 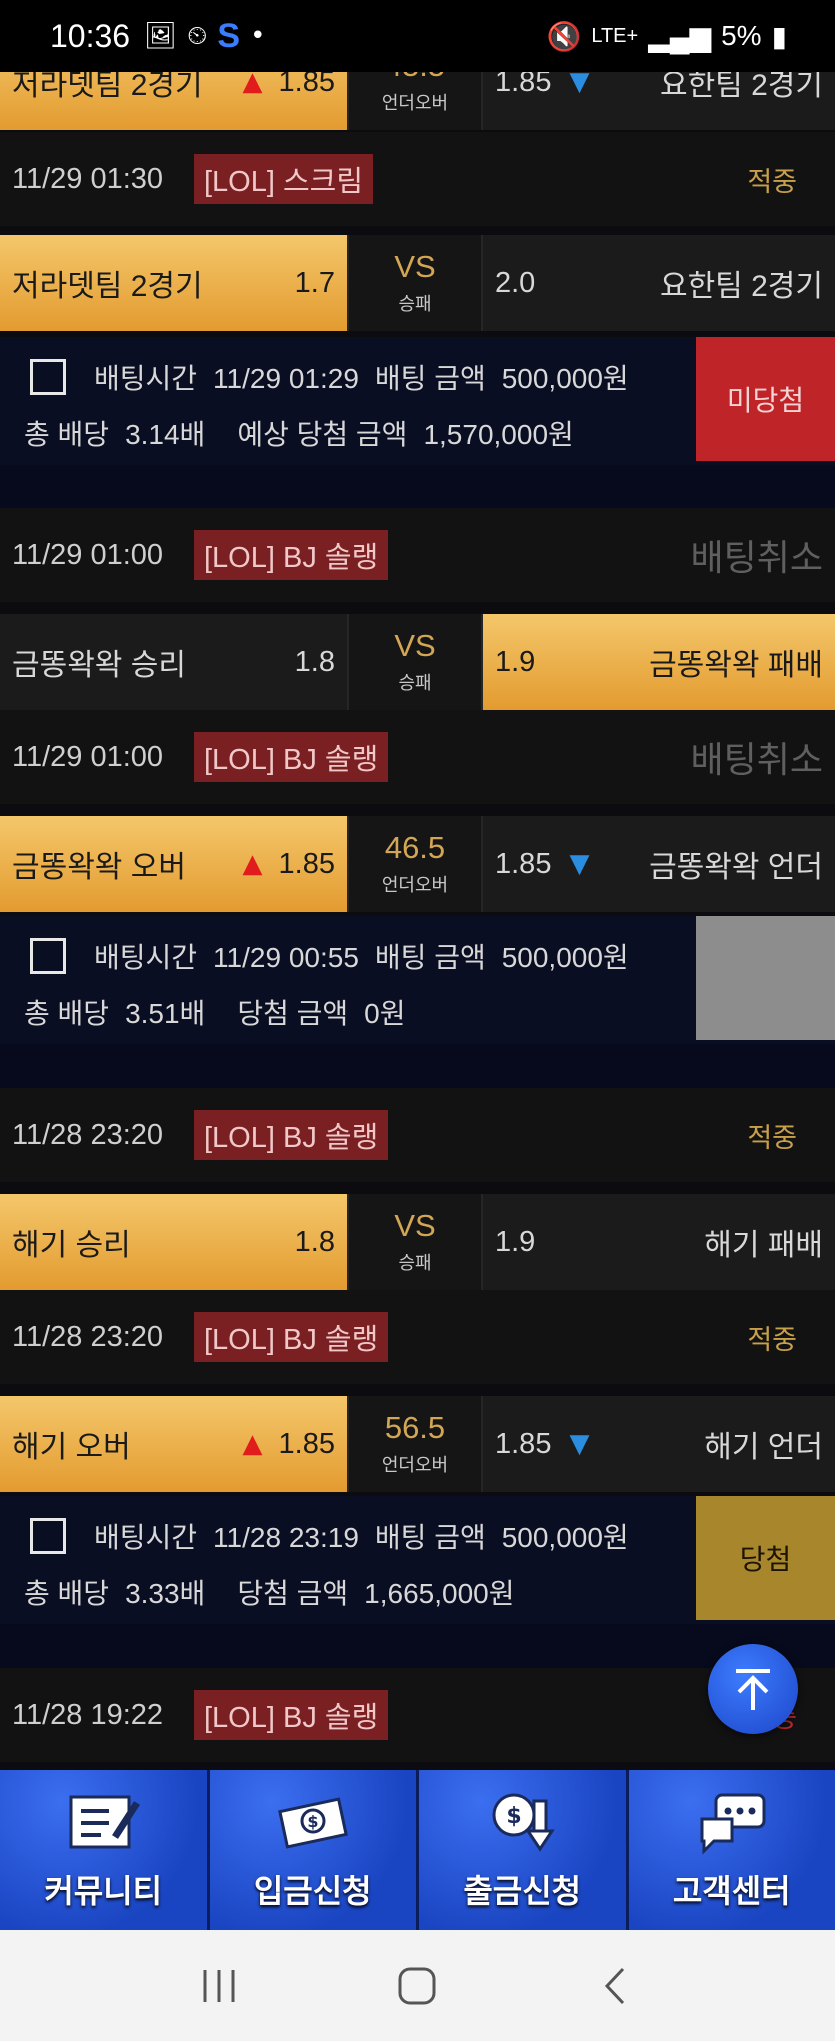 I want to click on system-navigation-bar, so click(x=417, y=1985).